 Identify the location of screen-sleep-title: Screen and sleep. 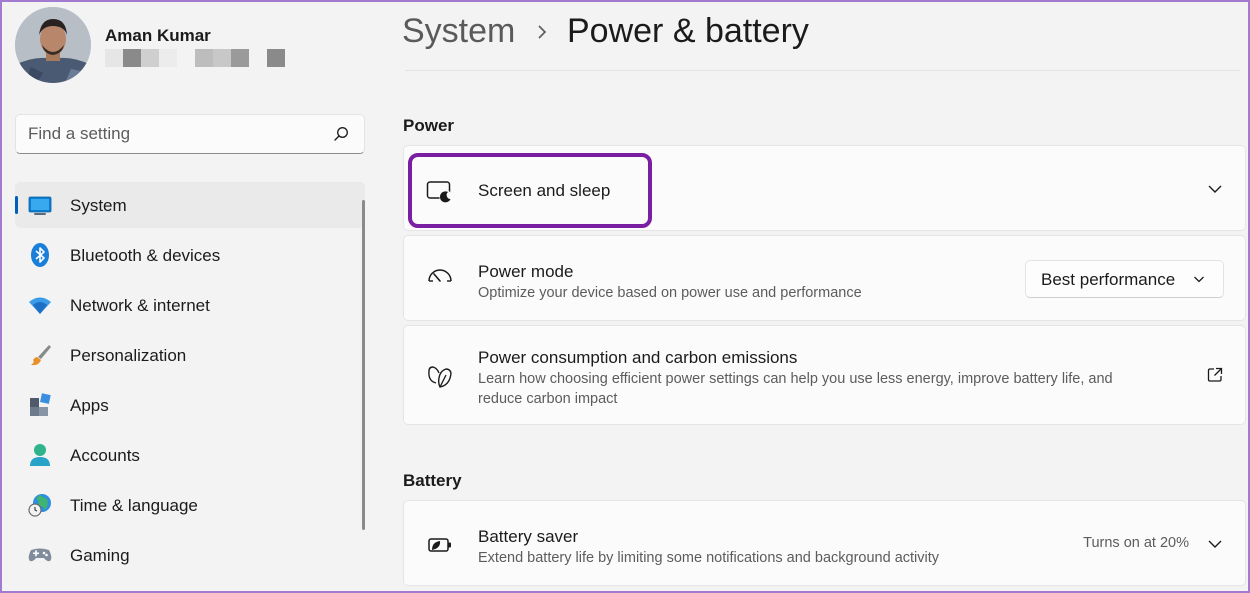
(544, 190).